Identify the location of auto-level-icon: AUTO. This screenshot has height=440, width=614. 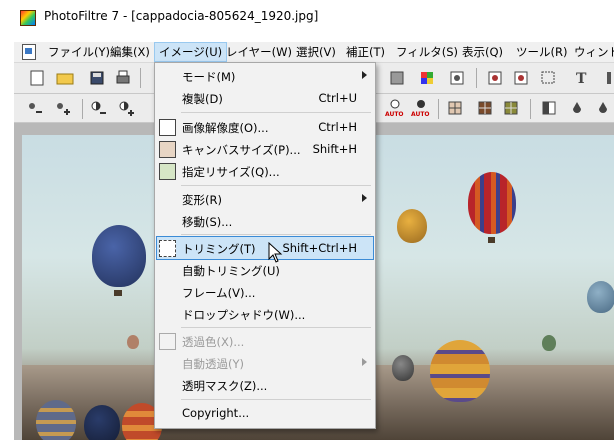
(395, 108).